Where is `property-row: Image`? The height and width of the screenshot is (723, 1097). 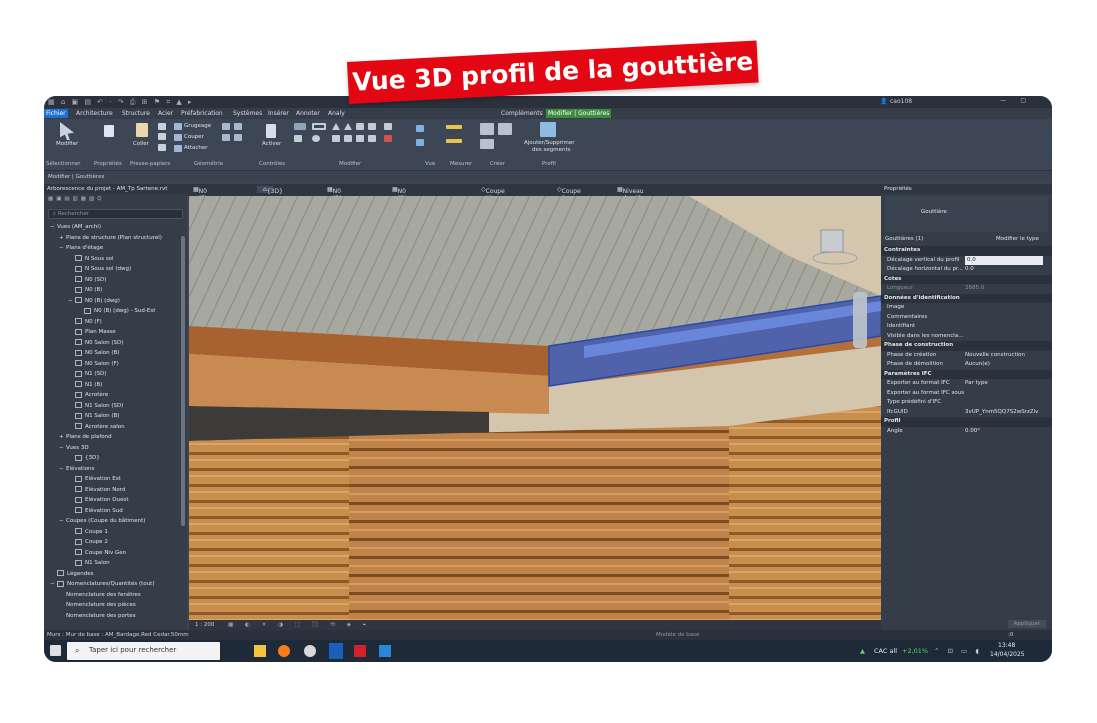 property-row: Image is located at coordinates (966, 308).